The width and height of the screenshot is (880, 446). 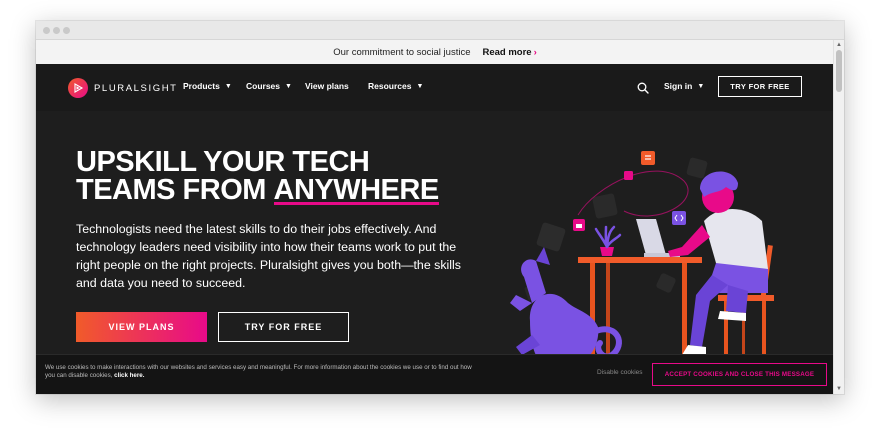 What do you see at coordinates (283, 327) in the screenshot?
I see `hero-try-free-button: TRY FOR FREE` at bounding box center [283, 327].